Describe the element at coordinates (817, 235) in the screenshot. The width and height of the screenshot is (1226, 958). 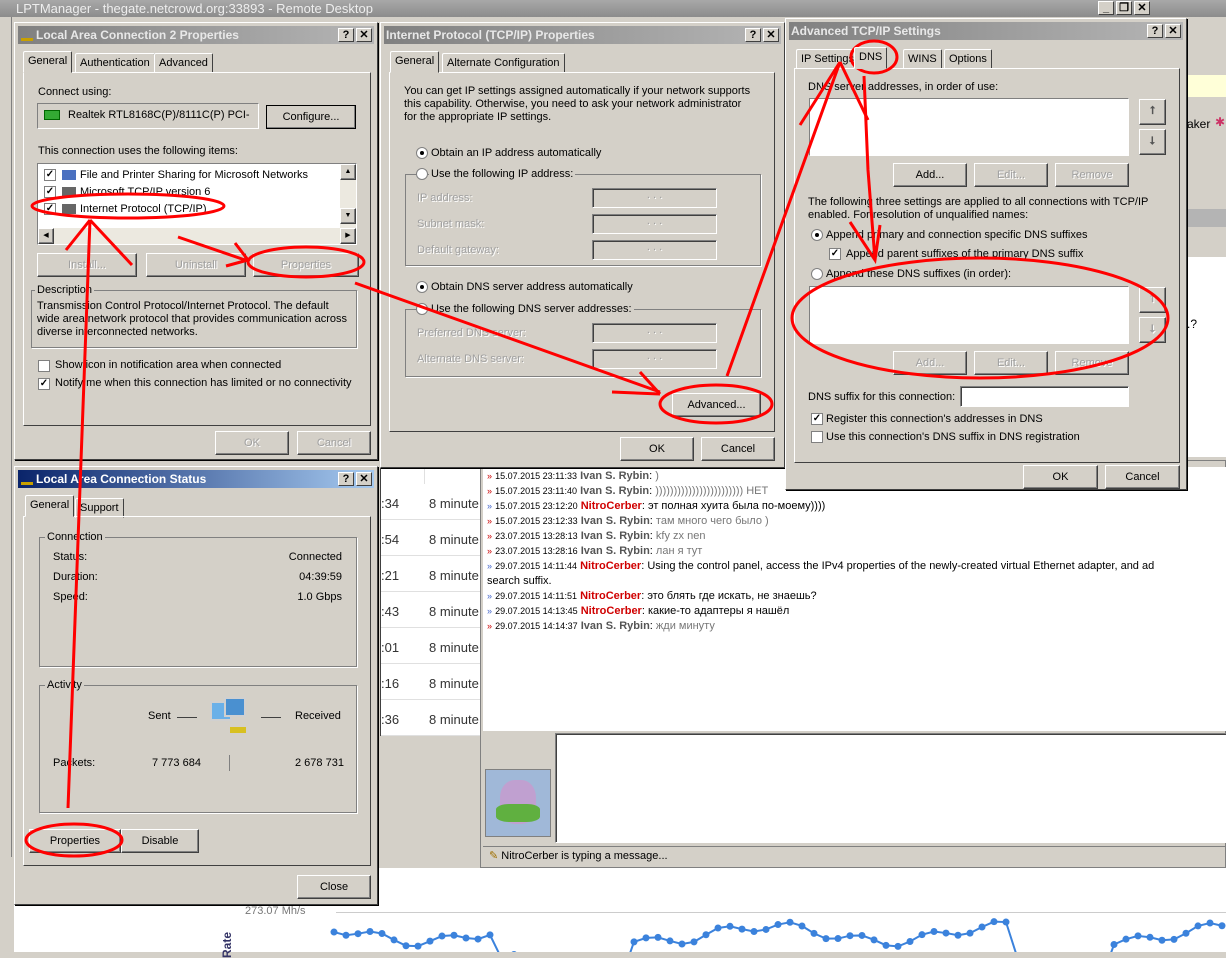
I see `append-primary-radio` at that location.